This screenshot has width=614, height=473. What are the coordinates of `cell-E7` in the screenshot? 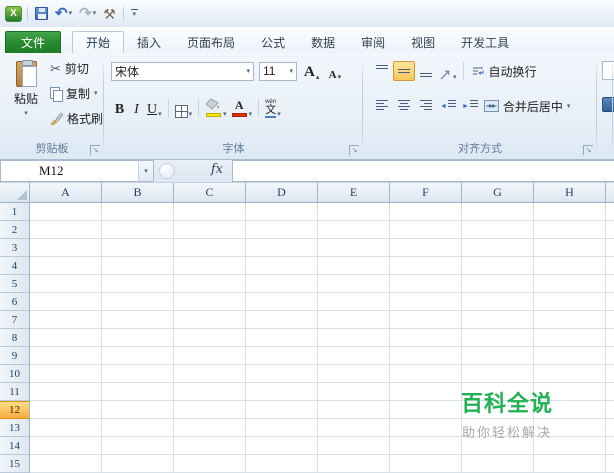 It's located at (354, 320).